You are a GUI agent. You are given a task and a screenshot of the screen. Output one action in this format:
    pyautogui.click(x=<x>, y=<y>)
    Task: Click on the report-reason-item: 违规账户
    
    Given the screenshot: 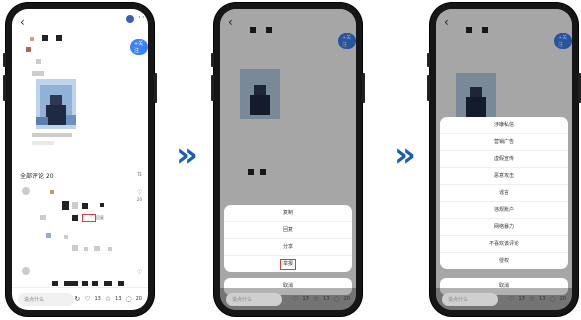 What is the action you would take?
    pyautogui.click(x=504, y=210)
    